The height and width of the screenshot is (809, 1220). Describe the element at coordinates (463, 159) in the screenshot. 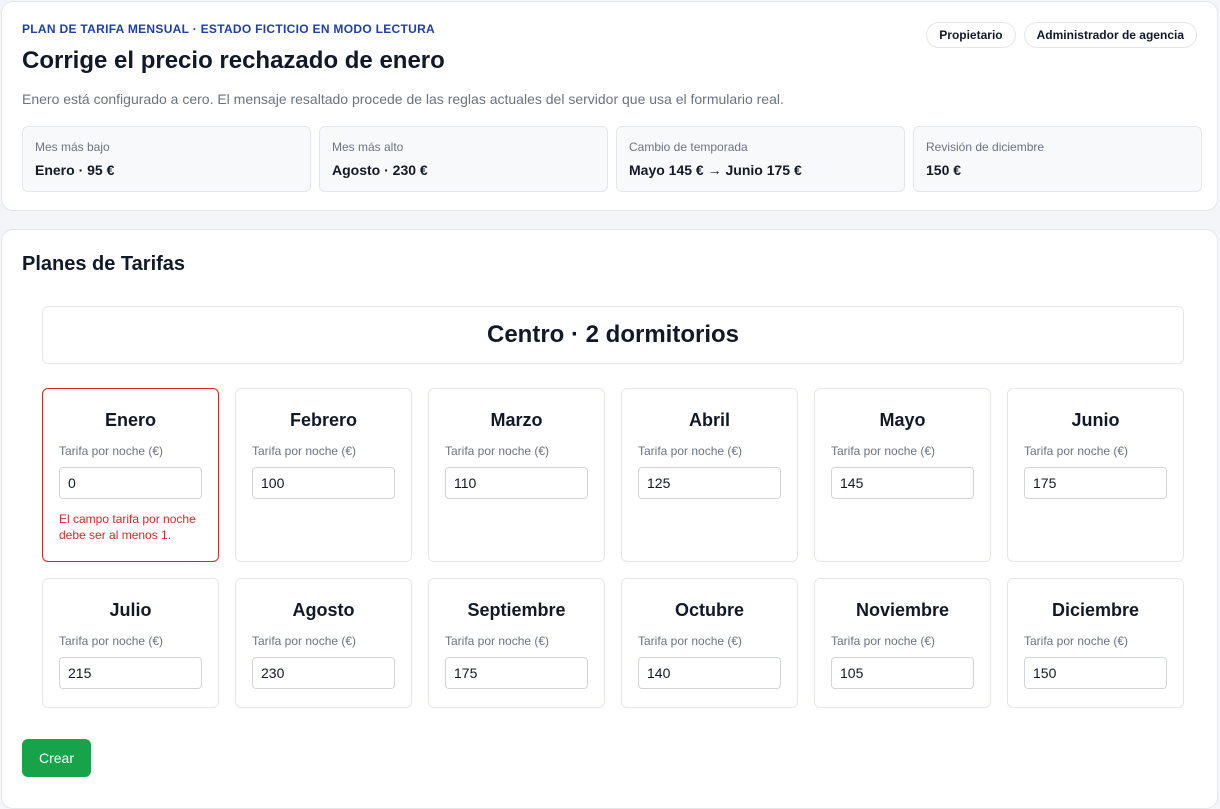

I see `stat-card-highest: Mes más alto Agosto · 230 €` at that location.